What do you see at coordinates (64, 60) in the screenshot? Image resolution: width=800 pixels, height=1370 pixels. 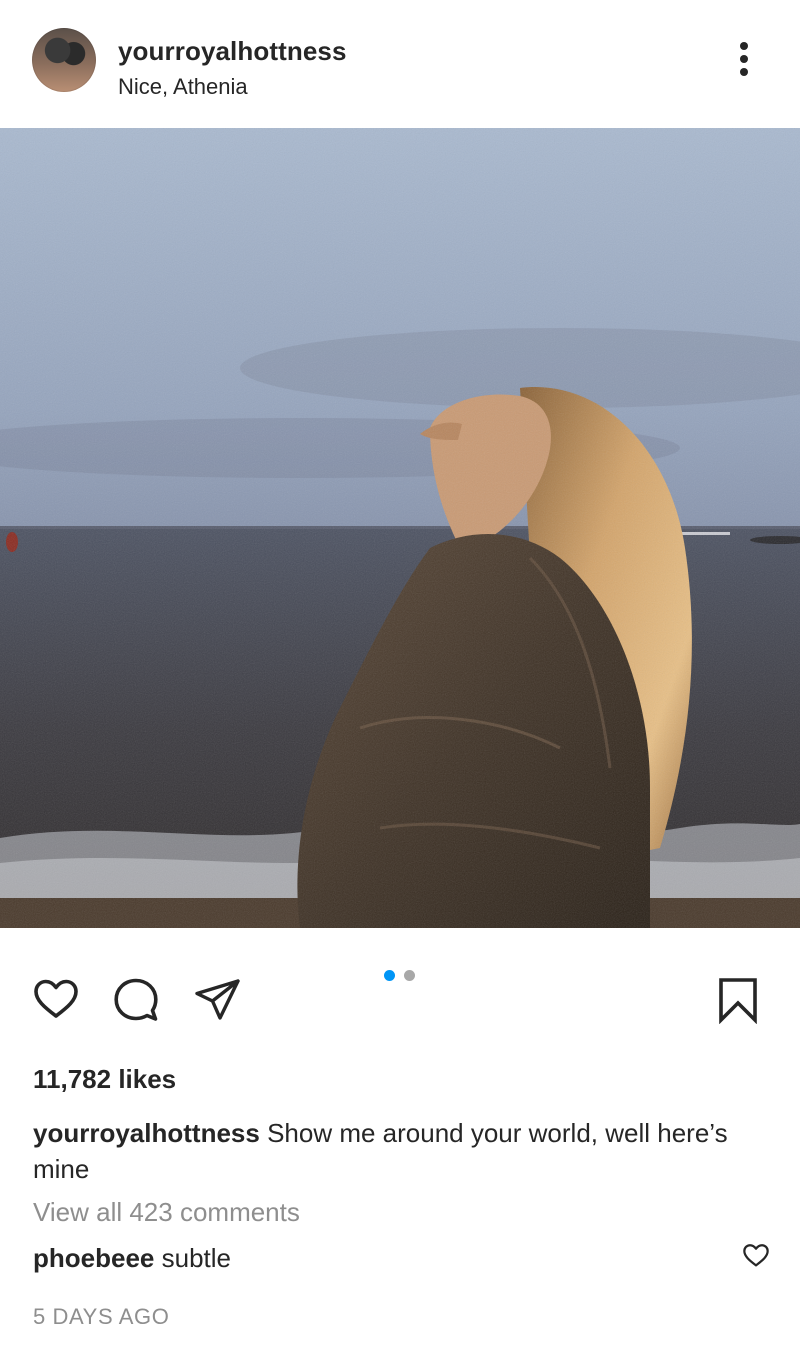 I see `avatar` at bounding box center [64, 60].